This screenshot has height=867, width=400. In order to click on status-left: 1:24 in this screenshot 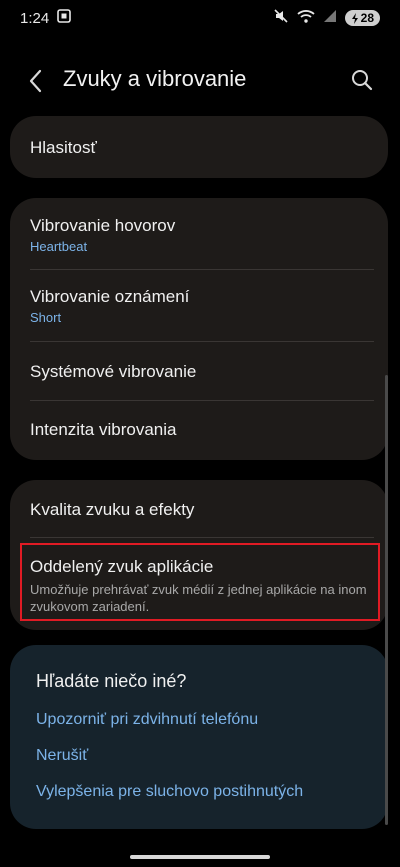, I will do `click(46, 18)`.